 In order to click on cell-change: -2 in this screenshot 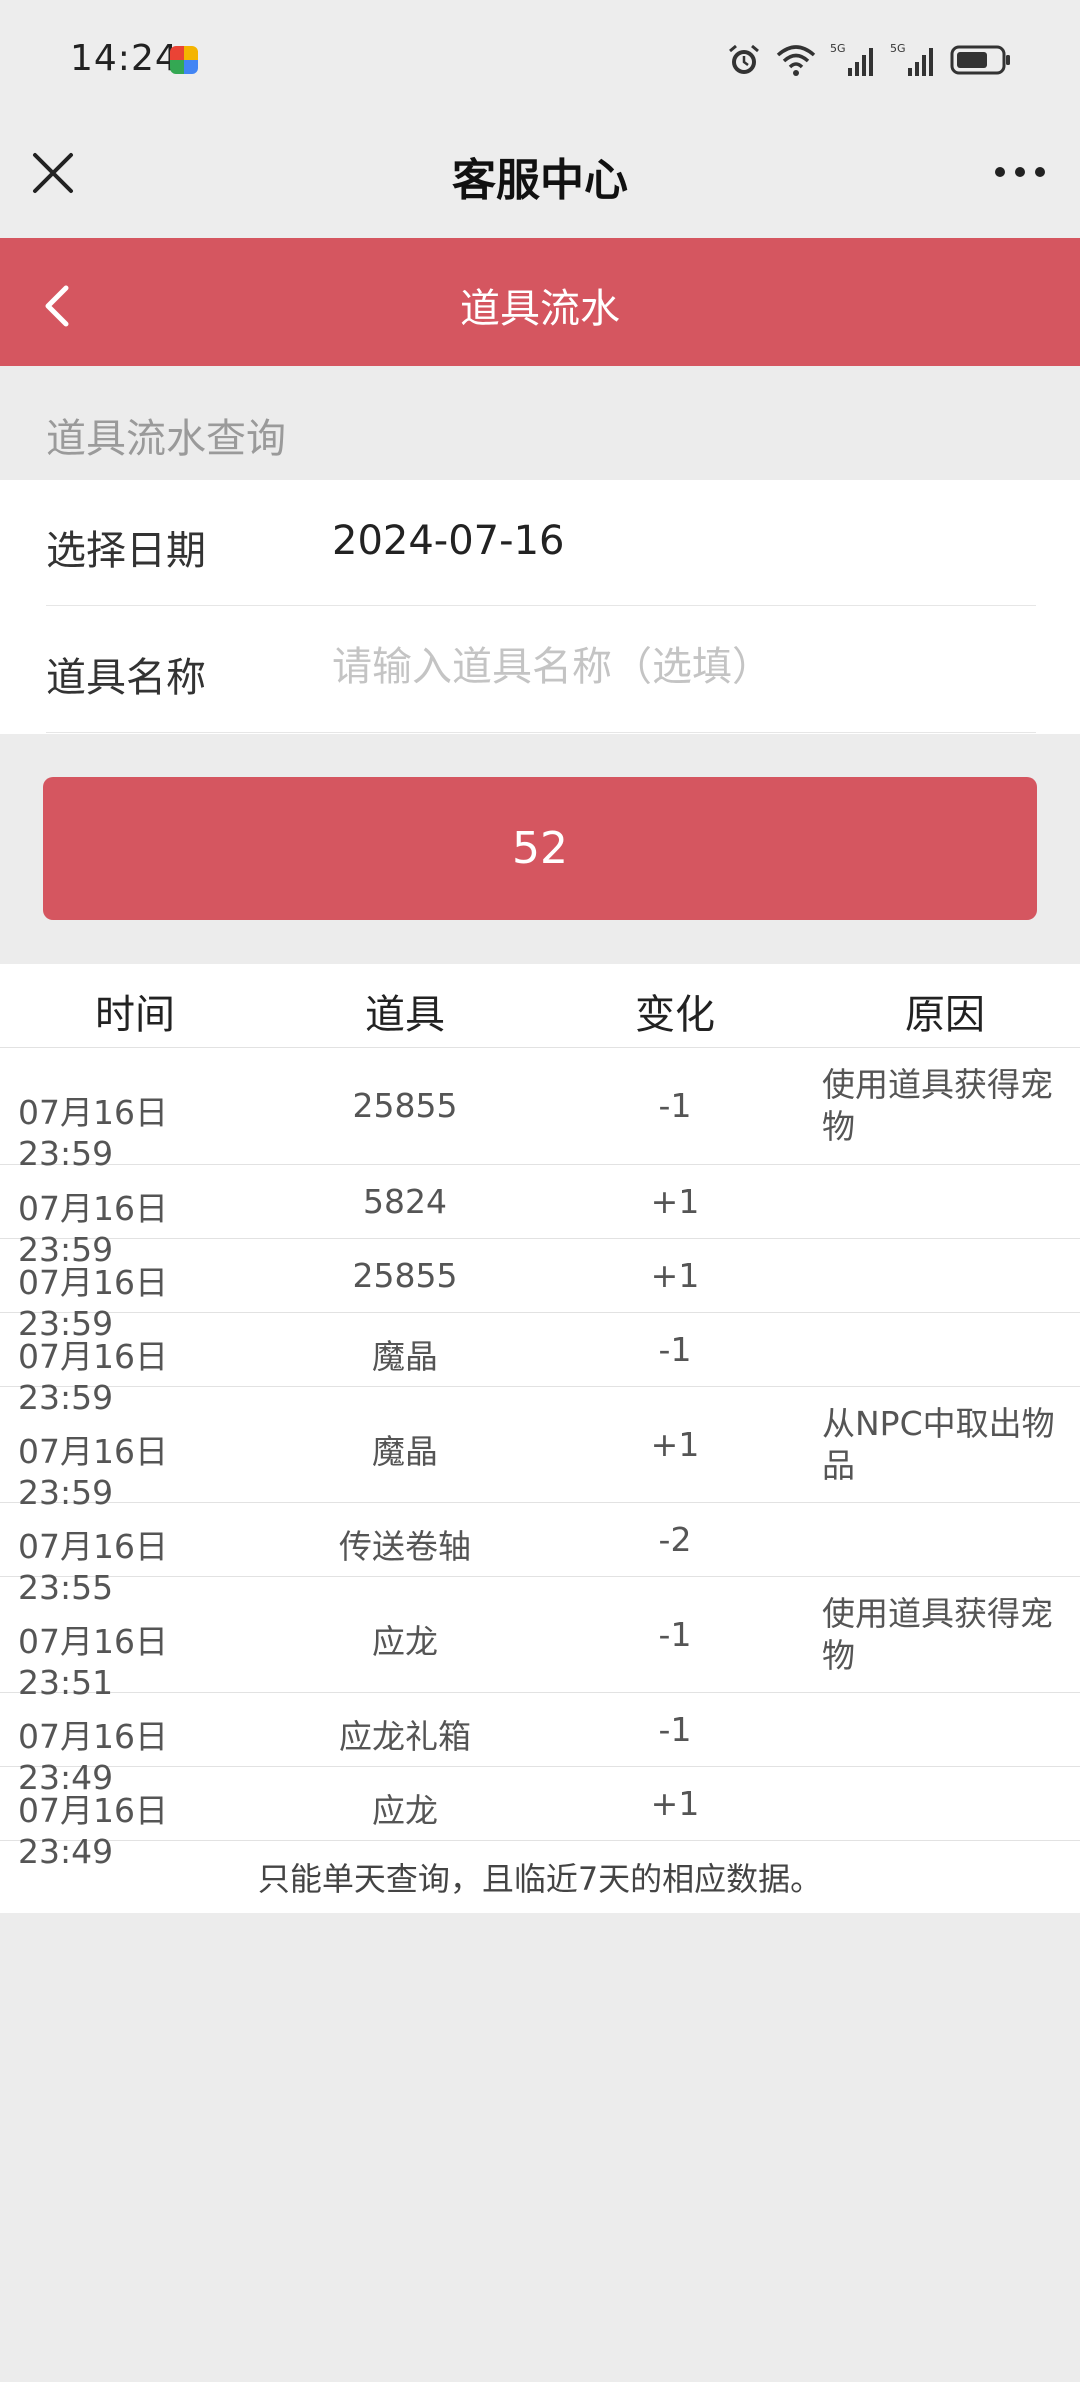, I will do `click(675, 1539)`.